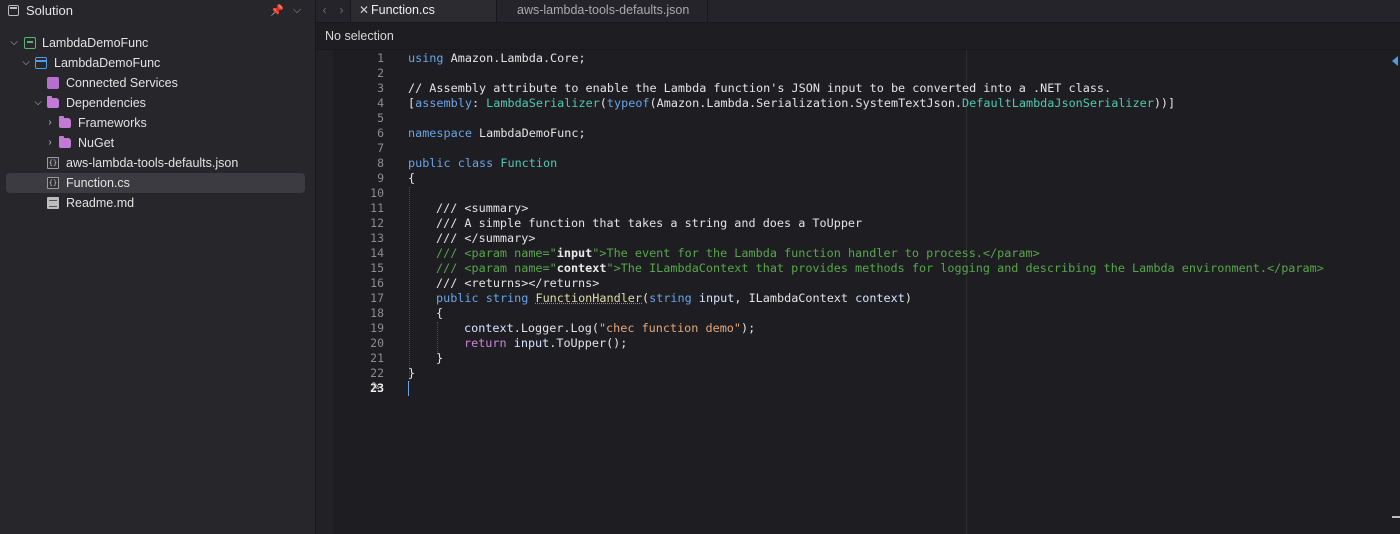 The image size is (1400, 534). I want to click on sidebar-header: Solution 📌 ⌵, so click(157, 10).